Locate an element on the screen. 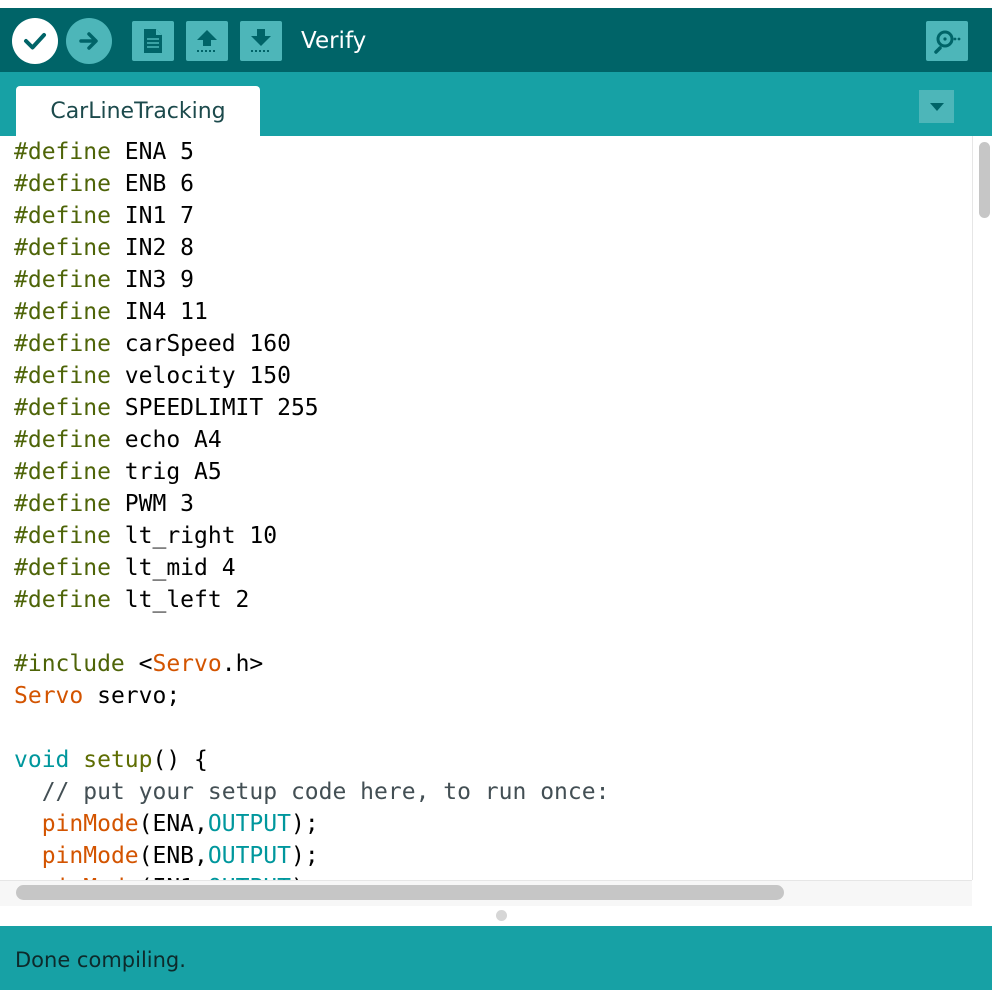  code-token: servo; is located at coordinates (132, 696).